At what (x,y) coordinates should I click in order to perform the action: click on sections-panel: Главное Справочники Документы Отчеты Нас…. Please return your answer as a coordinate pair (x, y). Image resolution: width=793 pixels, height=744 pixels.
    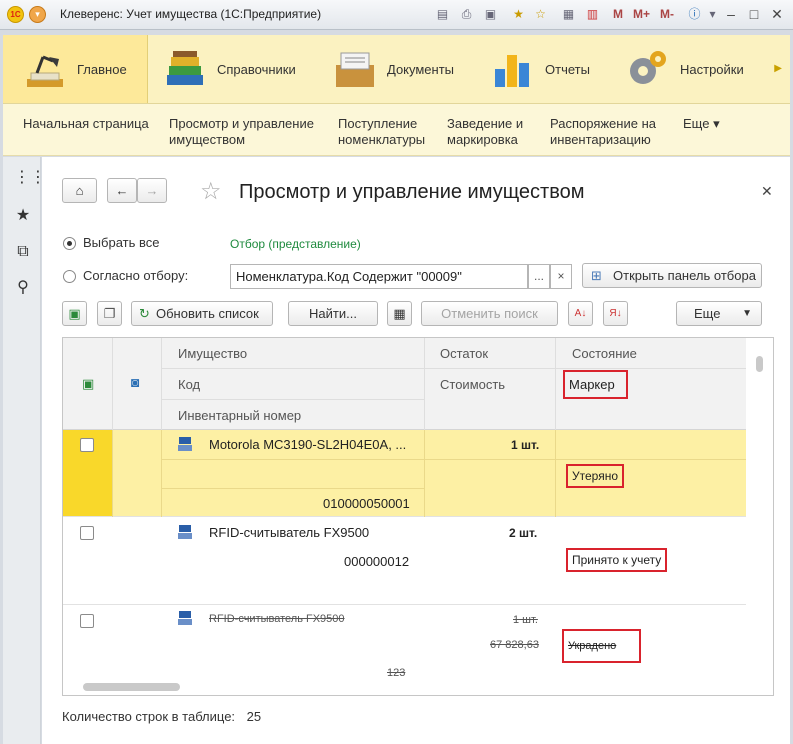
    Looking at the image, I should click on (396, 69).